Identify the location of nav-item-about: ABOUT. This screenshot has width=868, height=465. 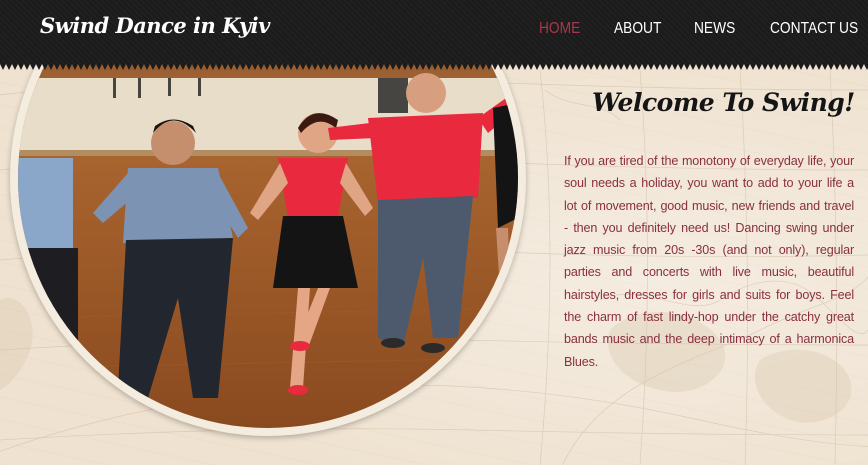
(654, 29).